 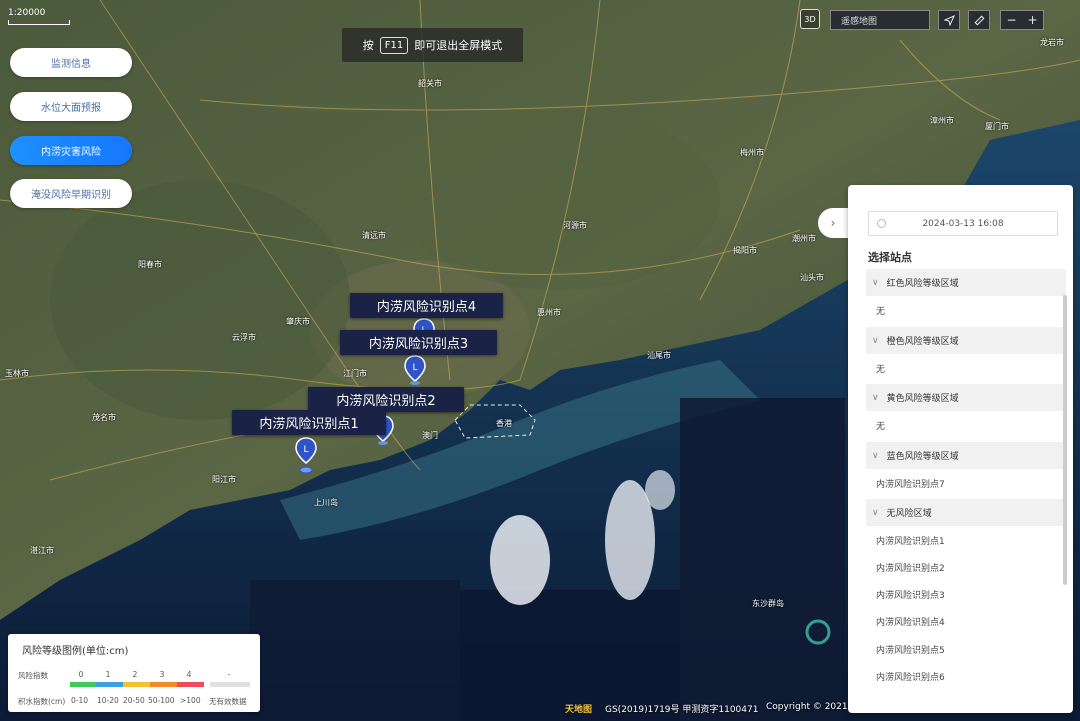 What do you see at coordinates (1052, 42) in the screenshot?
I see `city-label: 龙岩市` at bounding box center [1052, 42].